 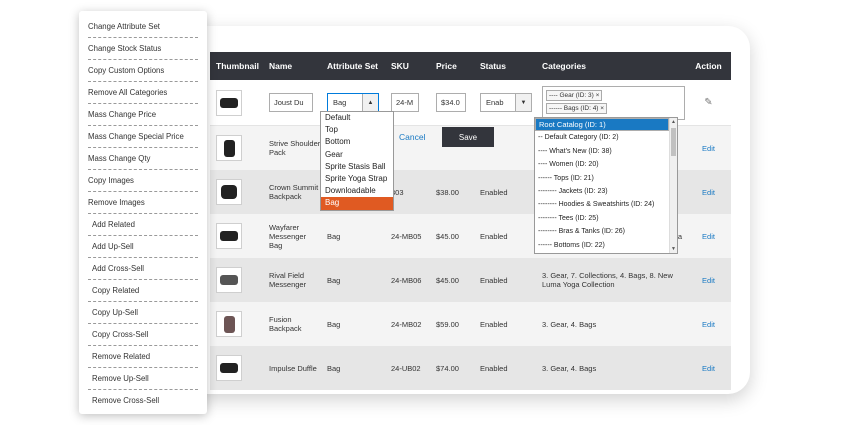 What do you see at coordinates (468, 137) in the screenshot?
I see `save-button: Save` at bounding box center [468, 137].